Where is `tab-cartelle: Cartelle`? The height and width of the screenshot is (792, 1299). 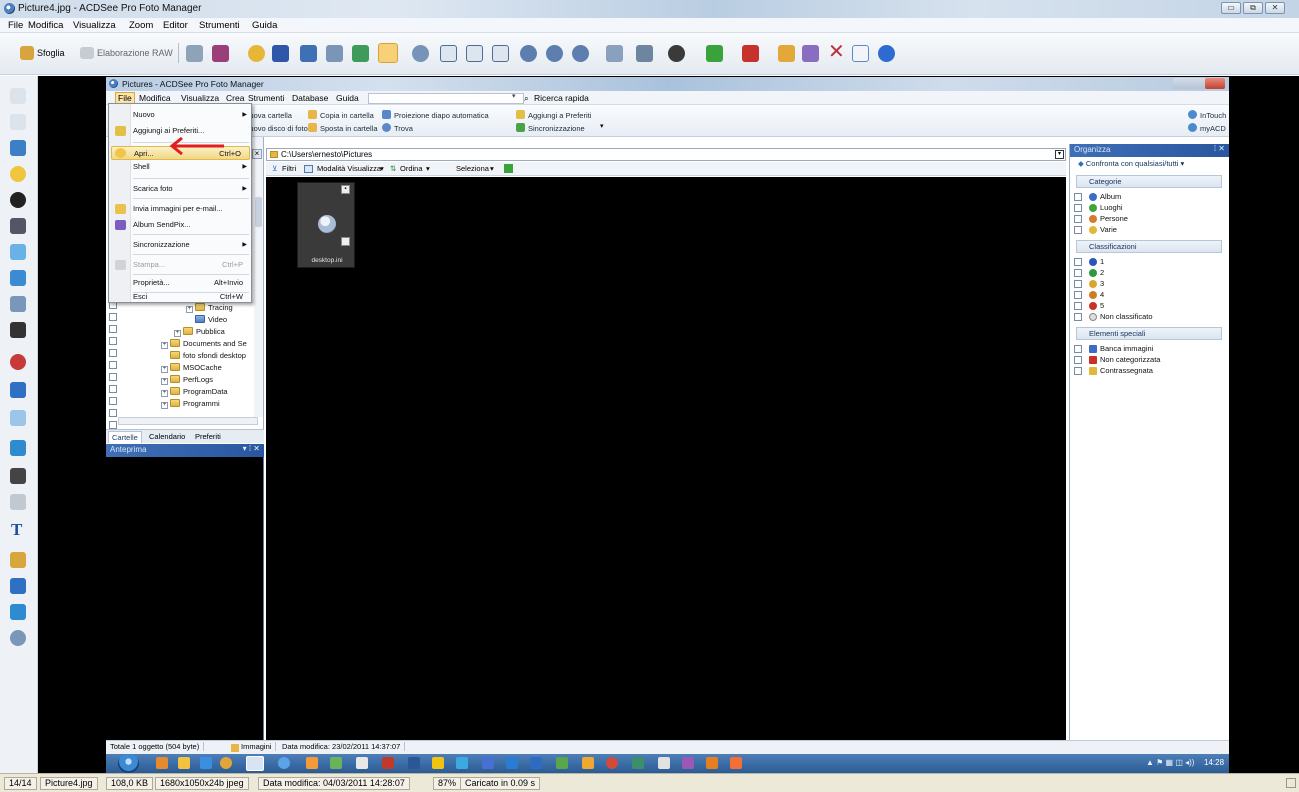
tab-cartelle: Cartelle is located at coordinates (125, 437).